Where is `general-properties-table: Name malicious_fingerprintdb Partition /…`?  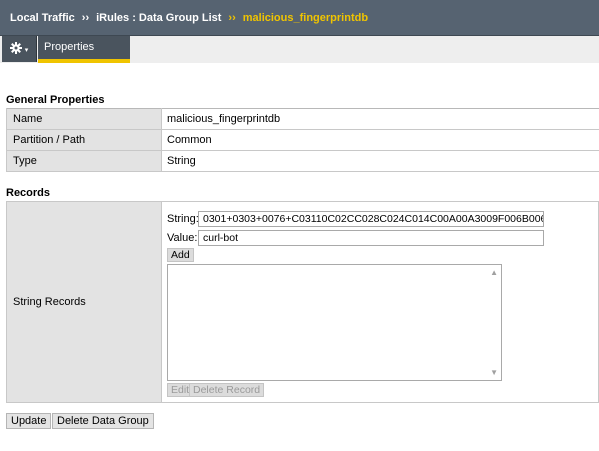 general-properties-table: Name malicious_fingerprintdb Partition /… is located at coordinates (302, 140).